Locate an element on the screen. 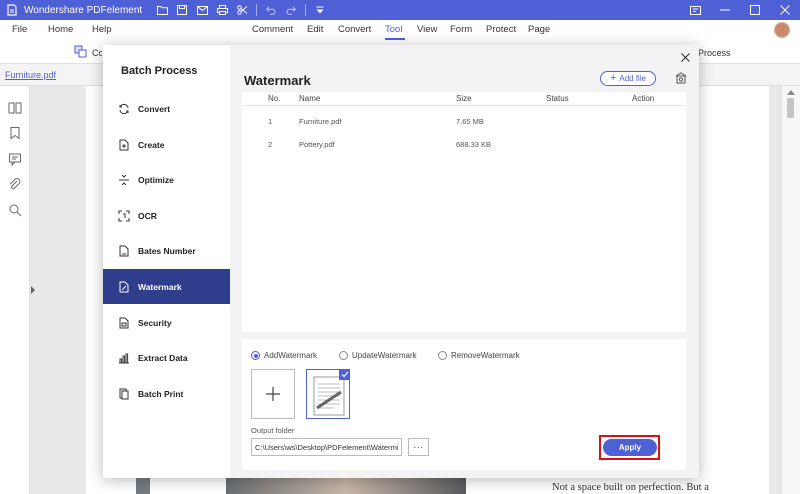  close-dialog-icon is located at coordinates (685, 57).